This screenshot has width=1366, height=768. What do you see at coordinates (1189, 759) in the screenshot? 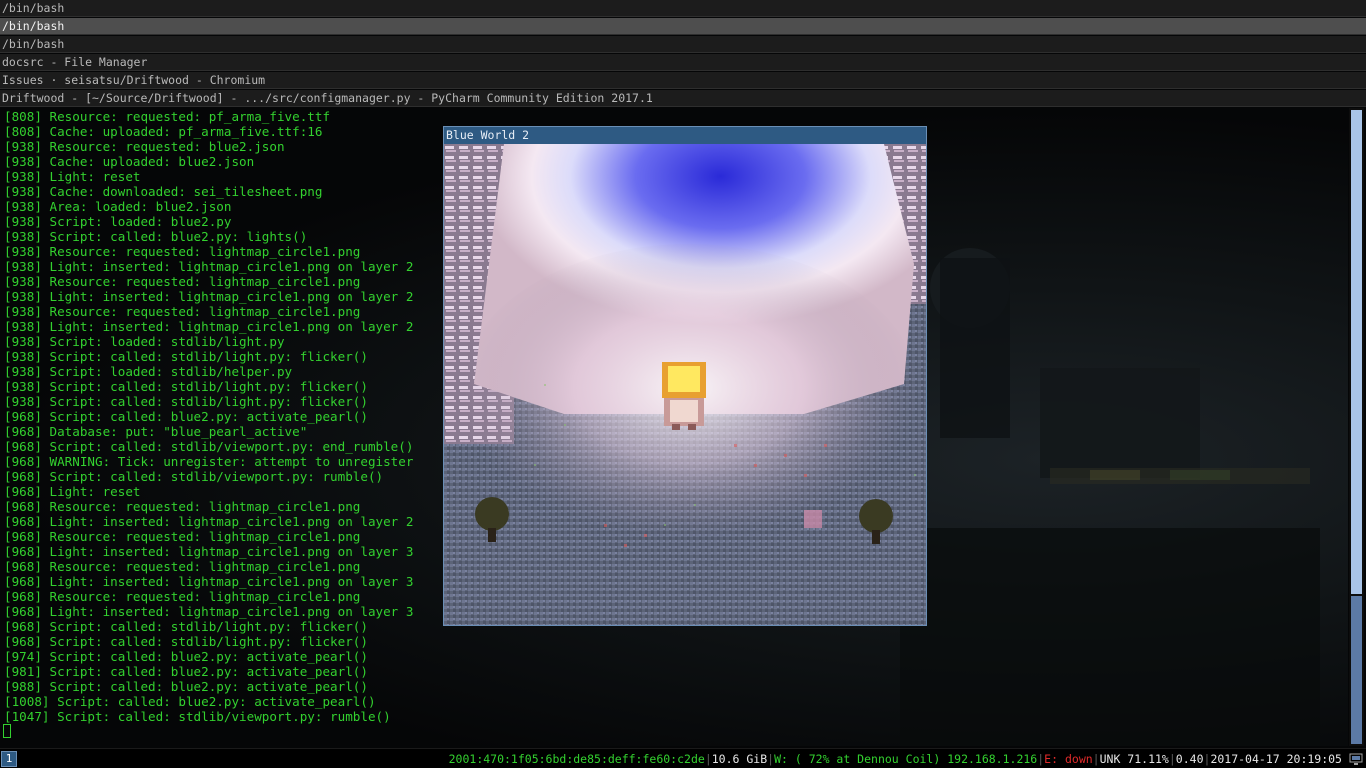
I see `status-load: 0.40` at bounding box center [1189, 759].